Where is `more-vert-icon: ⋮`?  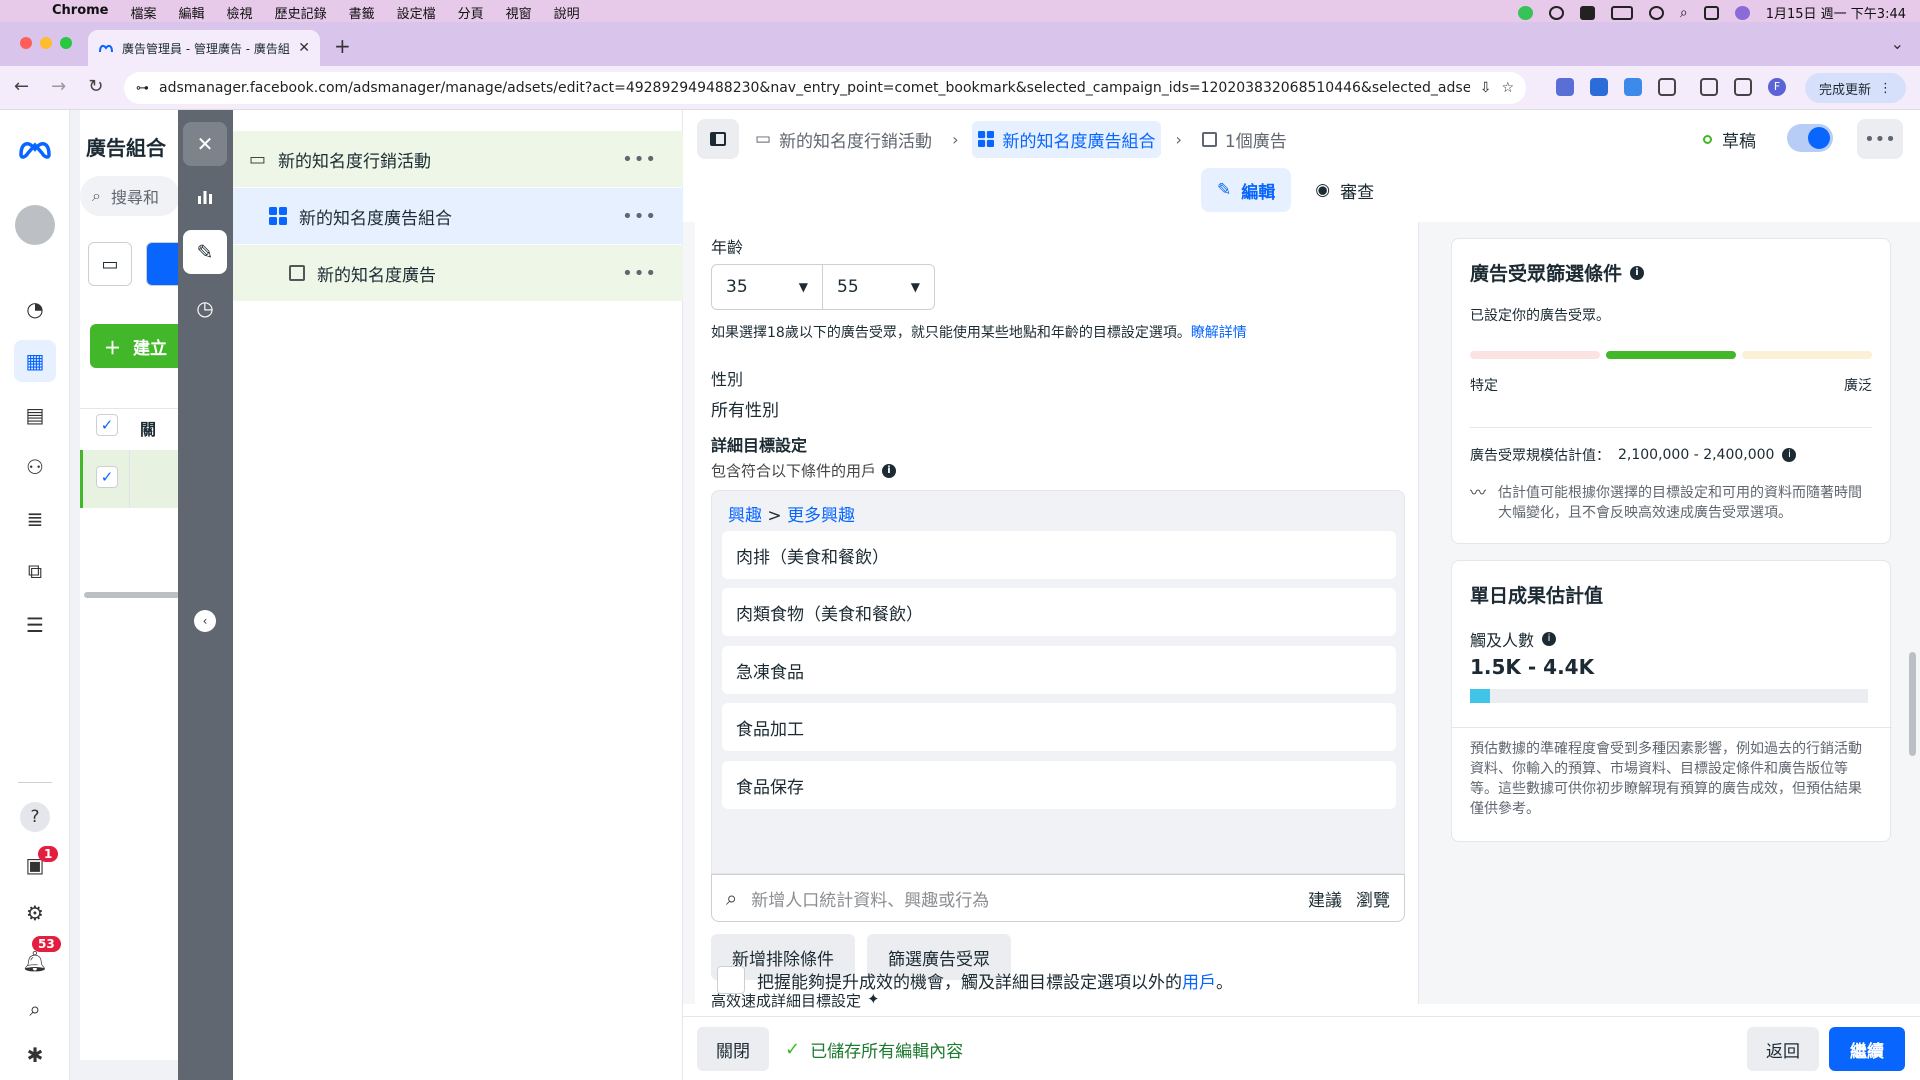
more-vert-icon: ⋮ is located at coordinates (1885, 88).